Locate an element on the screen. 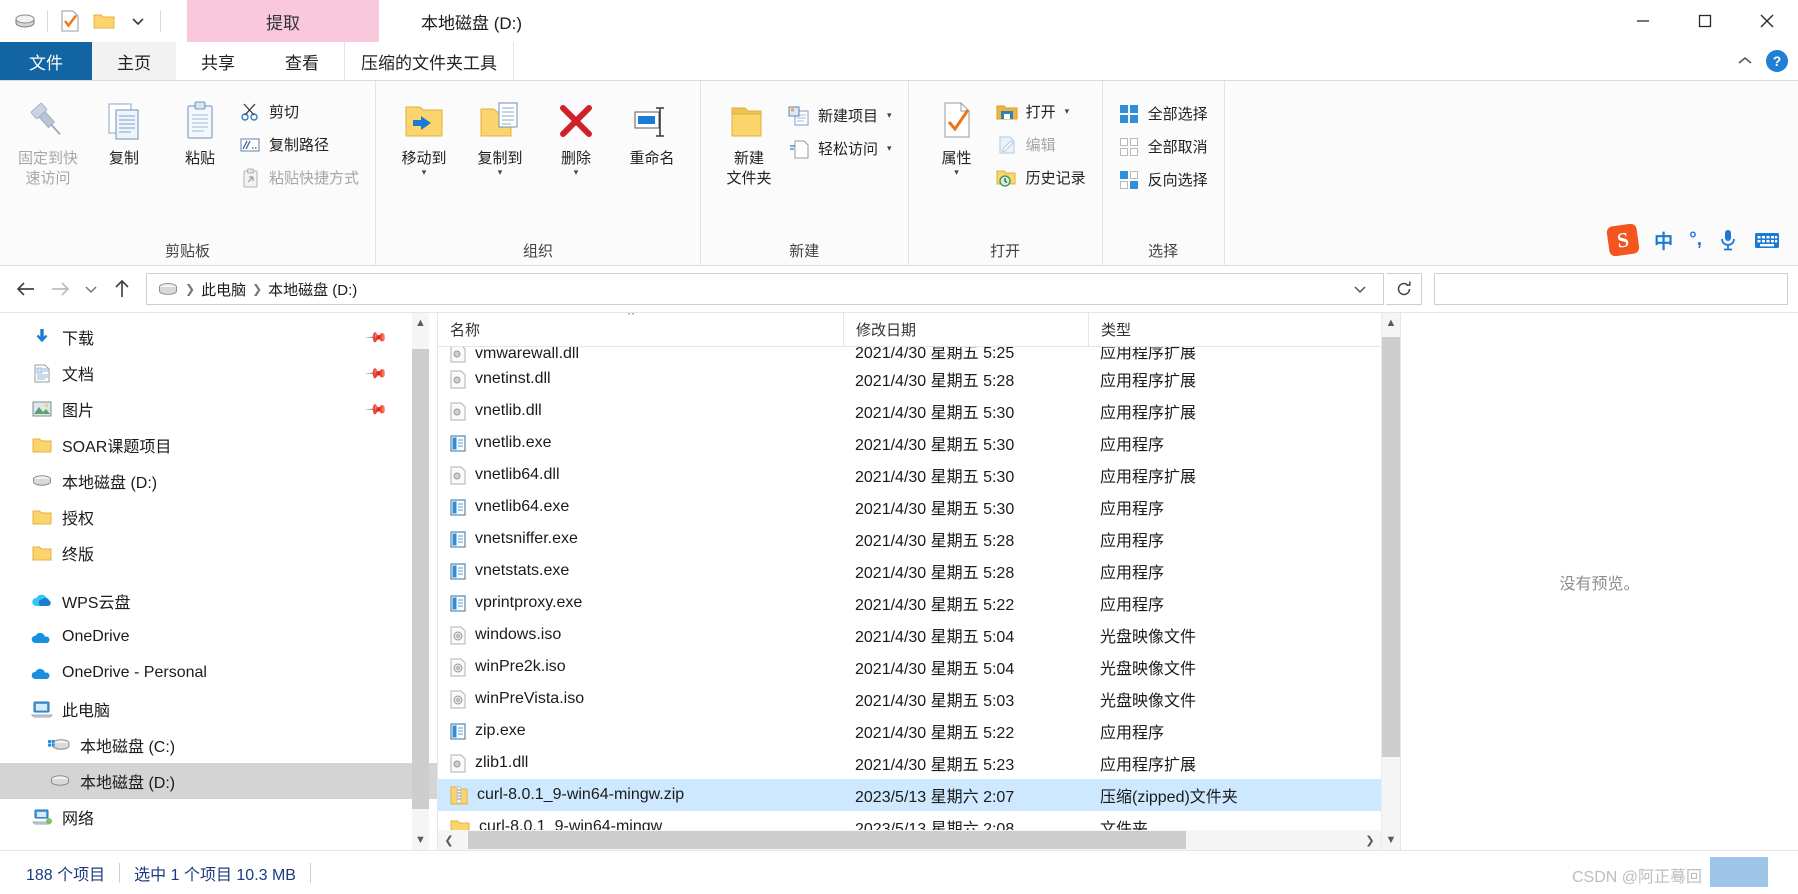 The image size is (1798, 894). tab-file: 文件 is located at coordinates (46, 61).